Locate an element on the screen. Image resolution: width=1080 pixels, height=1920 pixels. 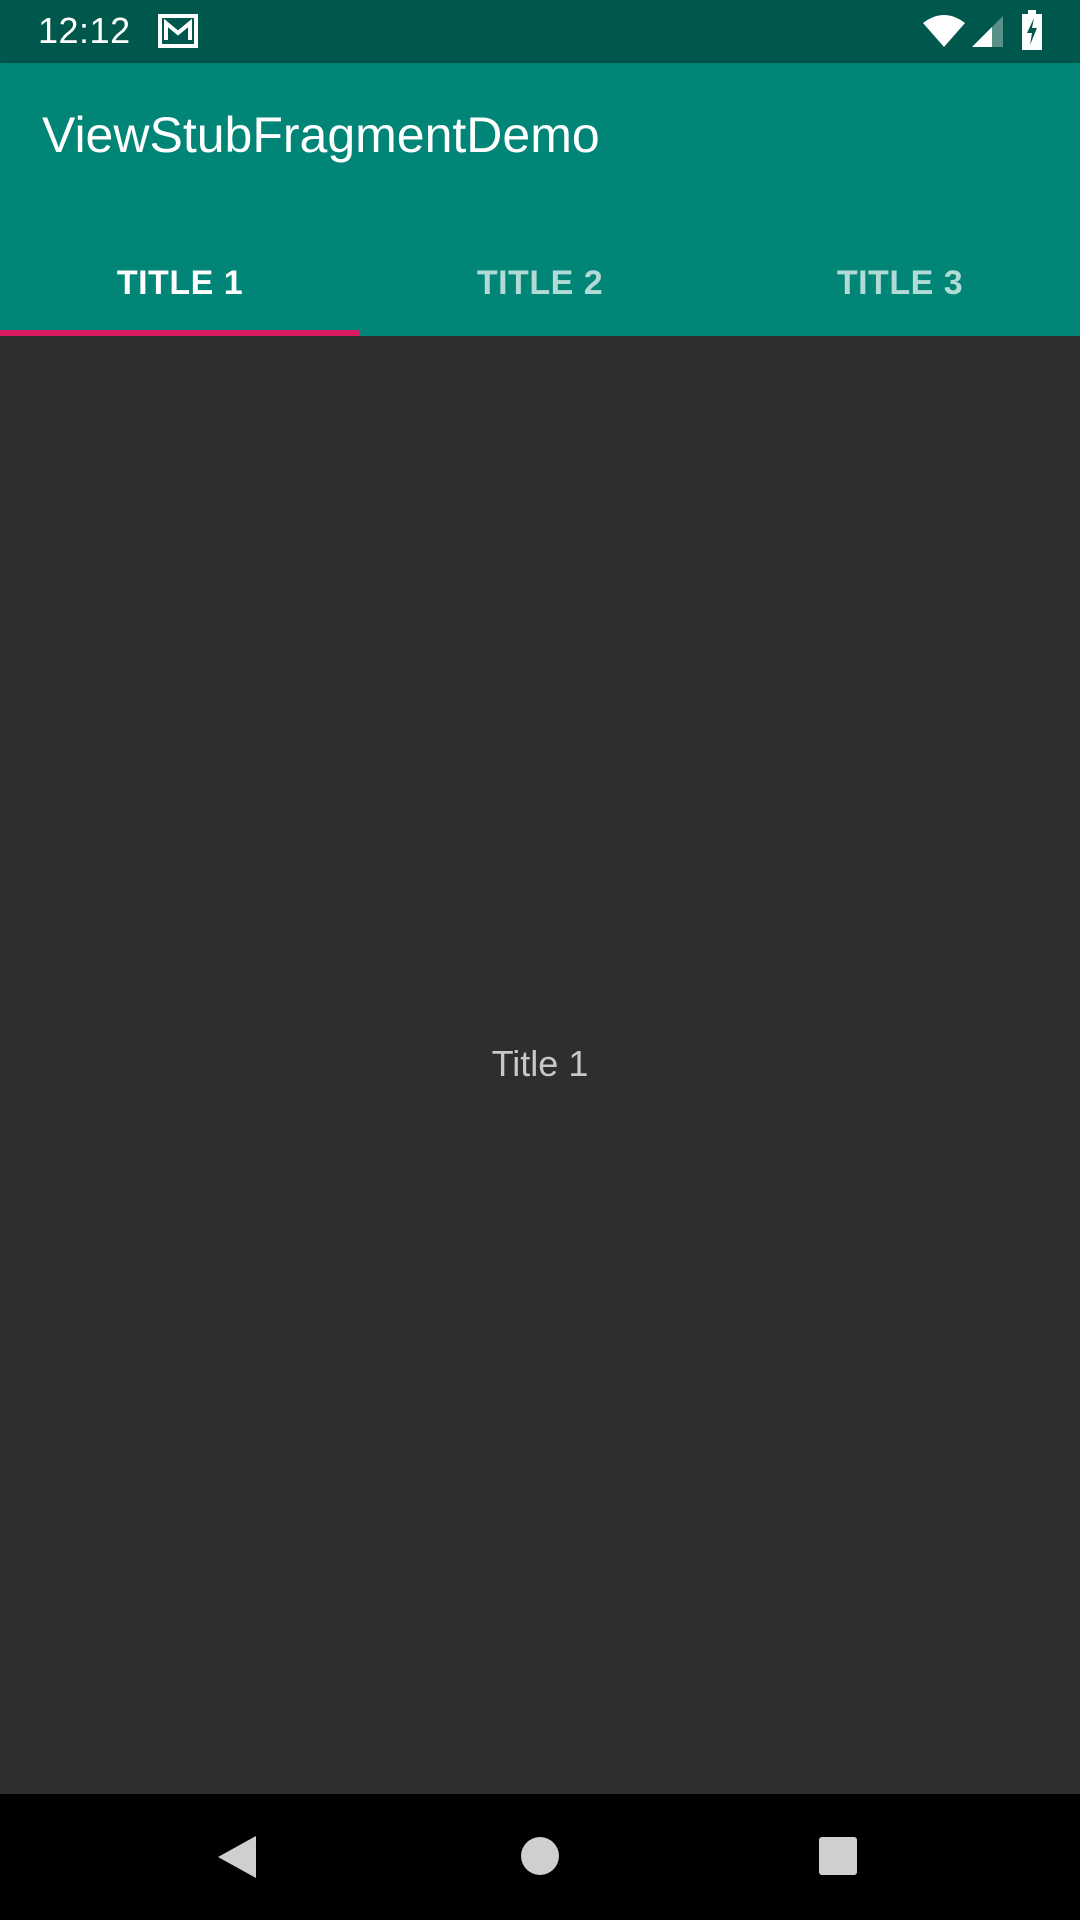
mail-icon is located at coordinates (178, 31).